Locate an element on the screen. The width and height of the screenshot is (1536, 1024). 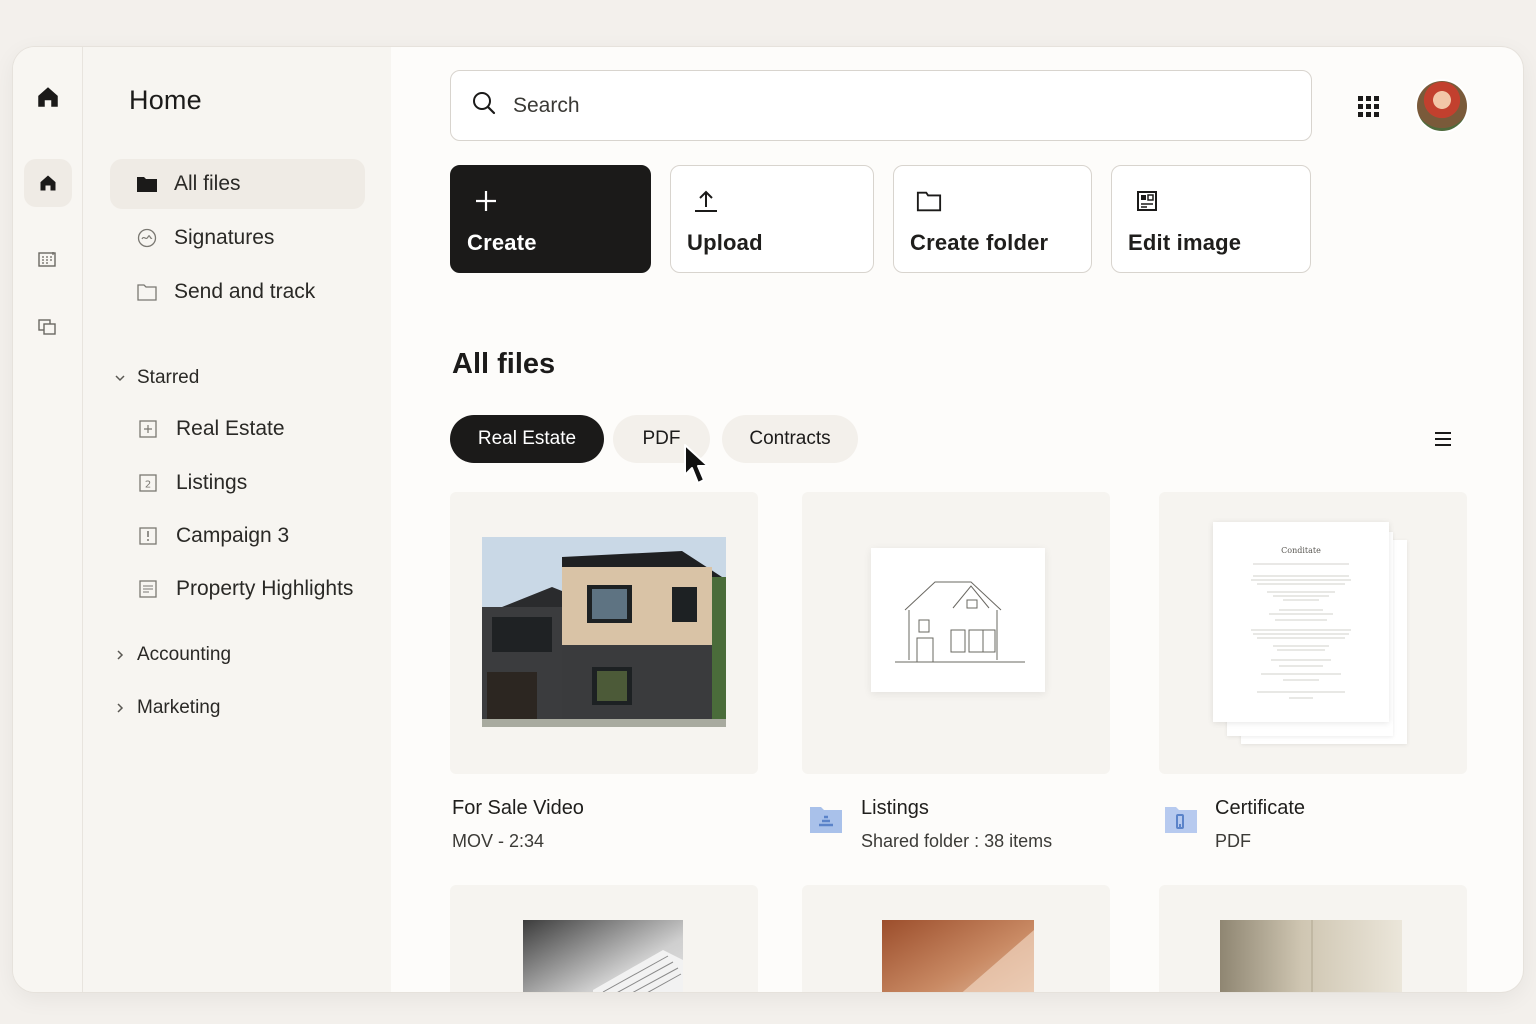
file-card-building is located at coordinates (604, 938).